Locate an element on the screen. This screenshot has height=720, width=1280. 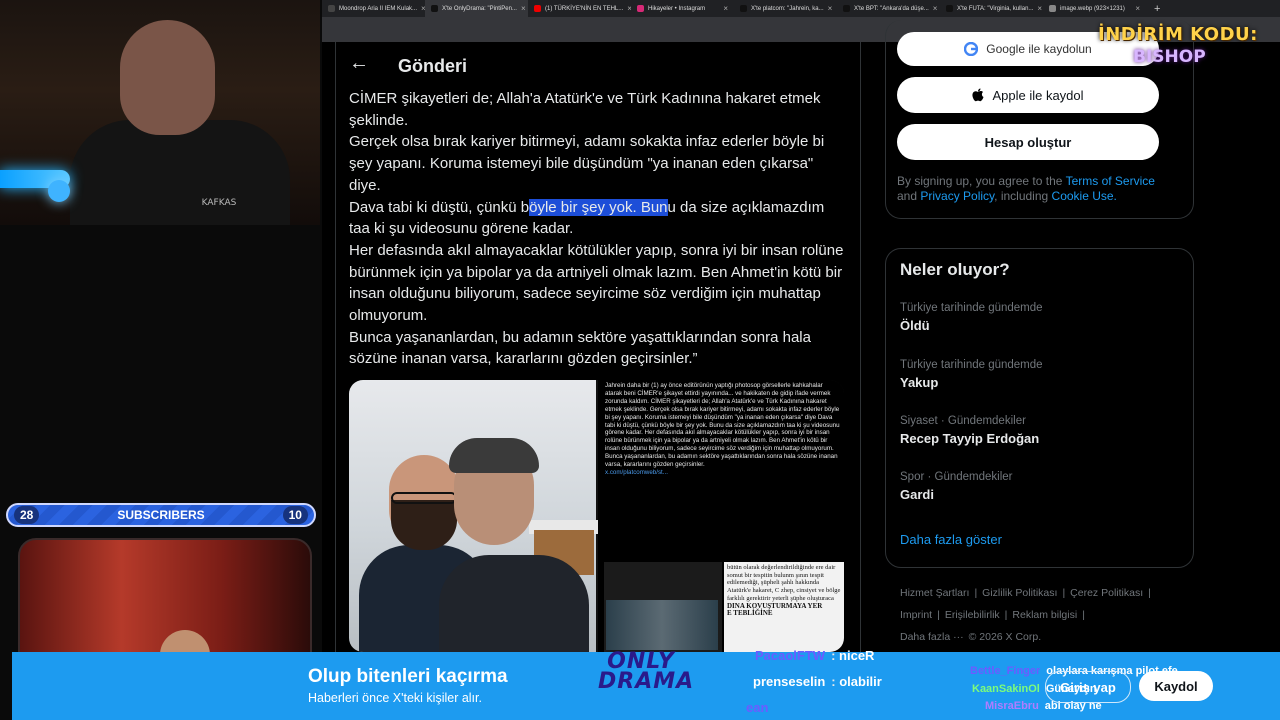
browser-tab: X'te FUTA: "Virginia, kullan... × is located at coordinates (991, 8).